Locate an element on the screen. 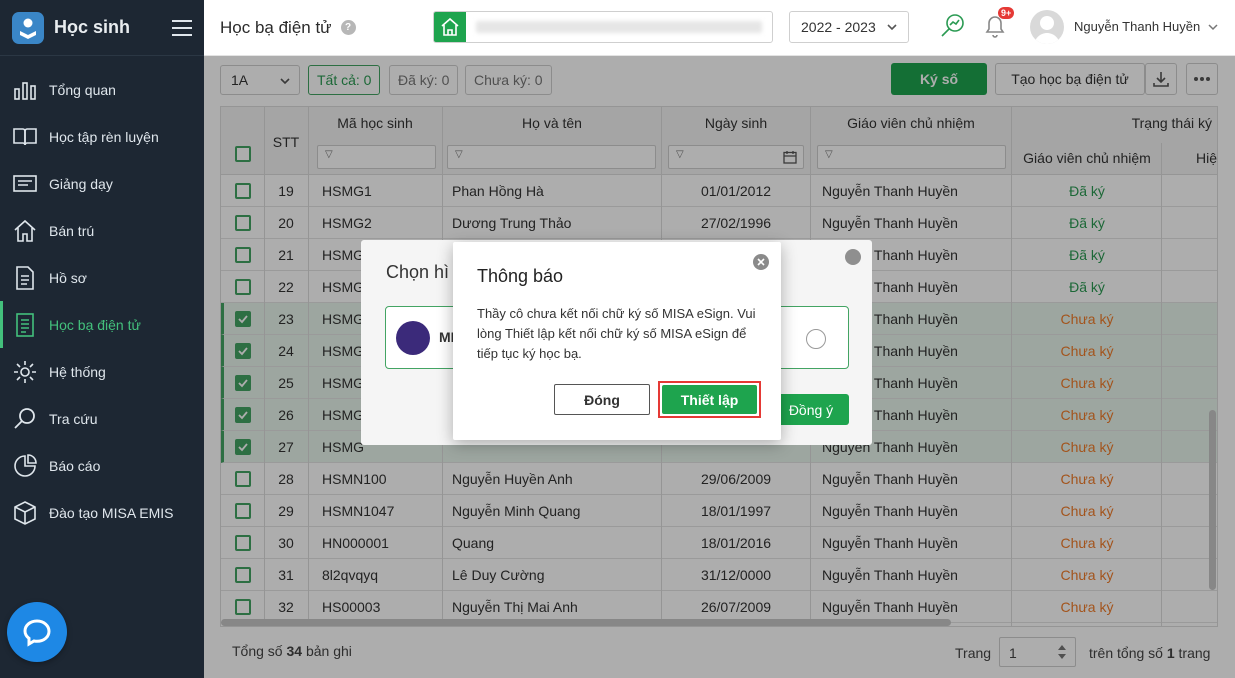  school-year-select: 2022 - 2023 is located at coordinates (849, 27).